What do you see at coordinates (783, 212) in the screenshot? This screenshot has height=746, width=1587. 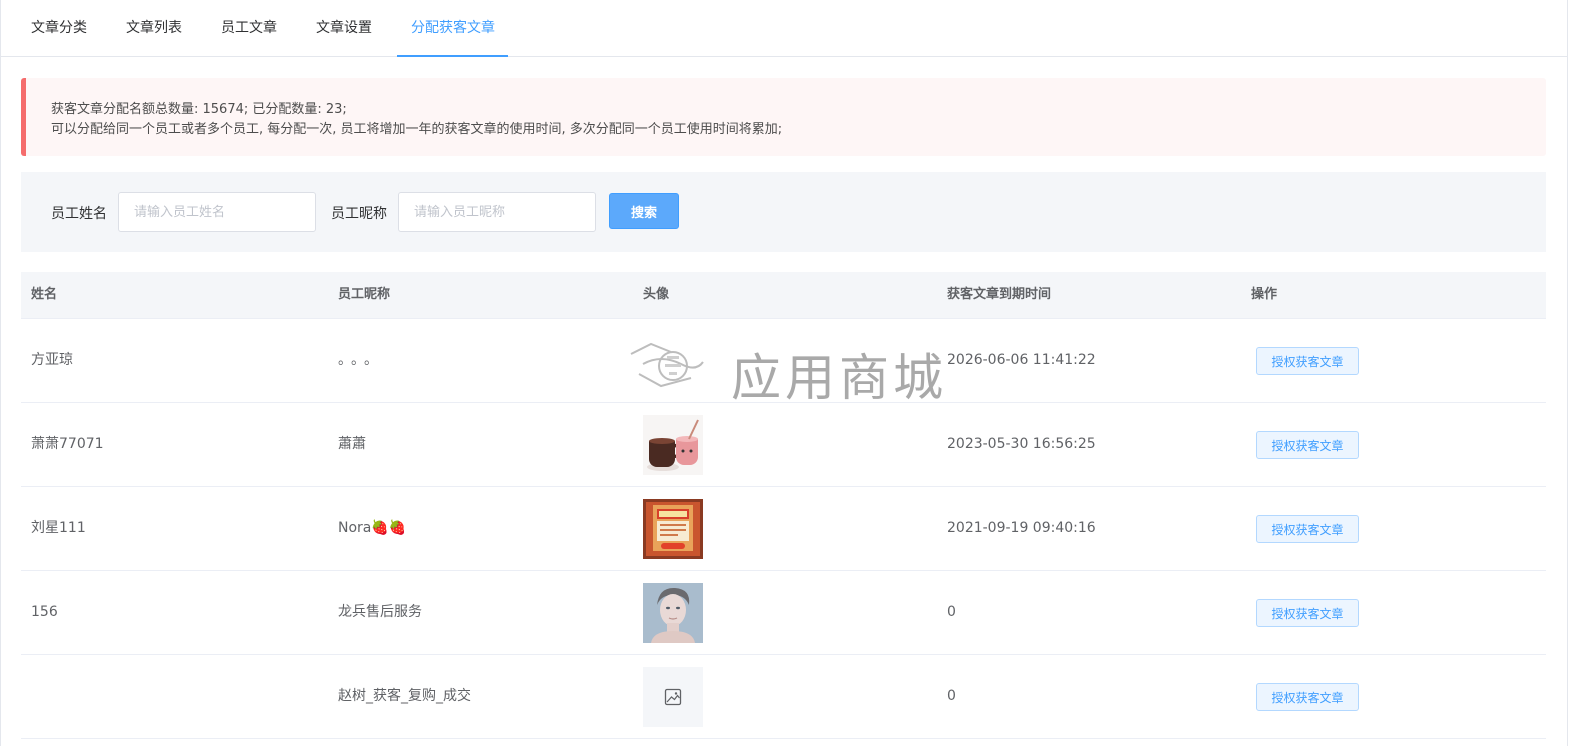 I see `search-form: 员工姓名 员工昵称 搜索` at bounding box center [783, 212].